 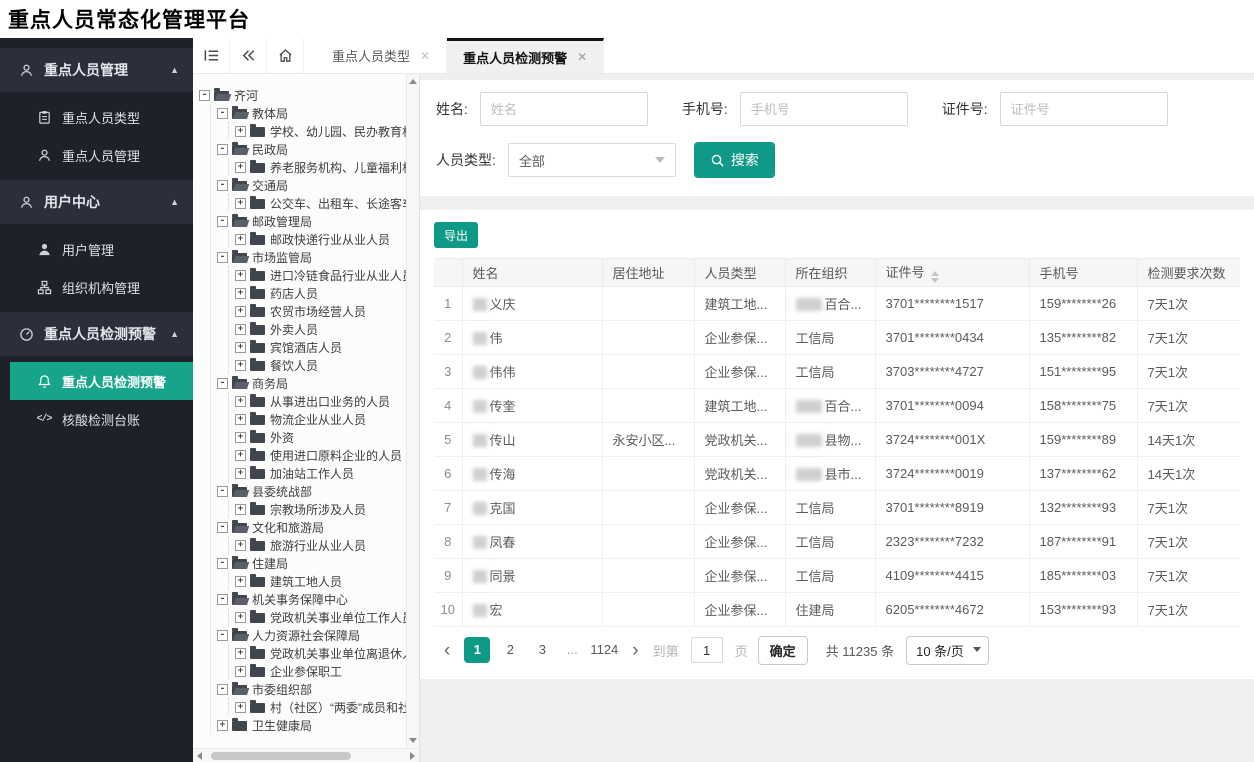 I want to click on page-jump-input, so click(x=706, y=650).